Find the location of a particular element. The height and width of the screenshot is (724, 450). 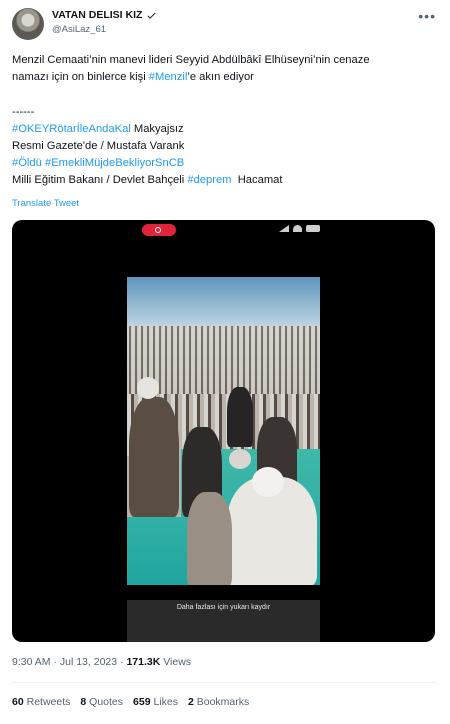

tweet-line: #Öldü #EmekliMüjdeBekliyorSnCB is located at coordinates (224, 163).